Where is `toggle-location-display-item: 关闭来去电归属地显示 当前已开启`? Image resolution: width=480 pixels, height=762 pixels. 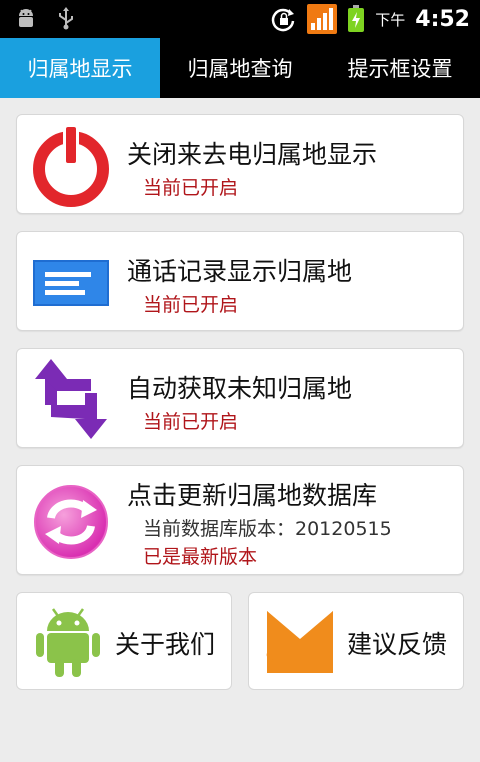 toggle-location-display-item: 关闭来去电归属地显示 当前已开启 is located at coordinates (240, 164).